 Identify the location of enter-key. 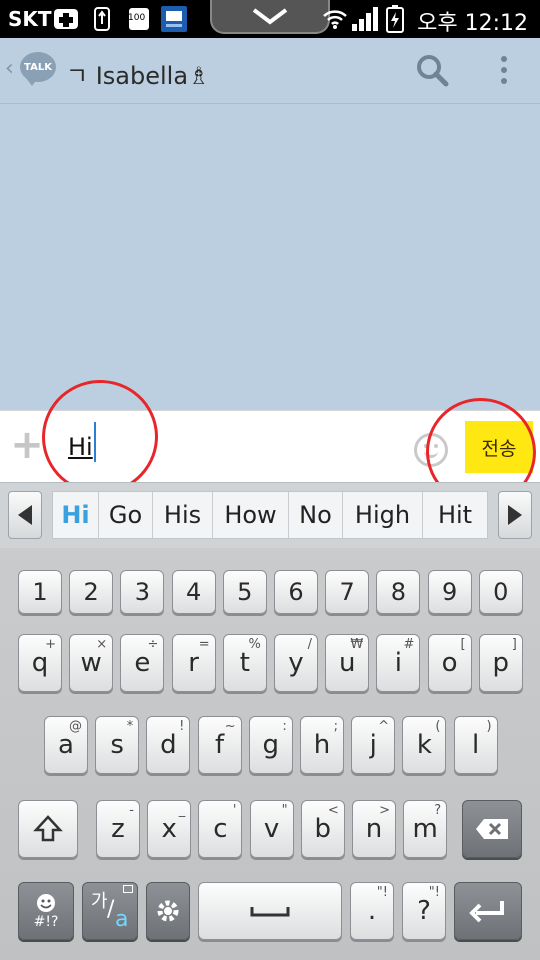
(488, 911).